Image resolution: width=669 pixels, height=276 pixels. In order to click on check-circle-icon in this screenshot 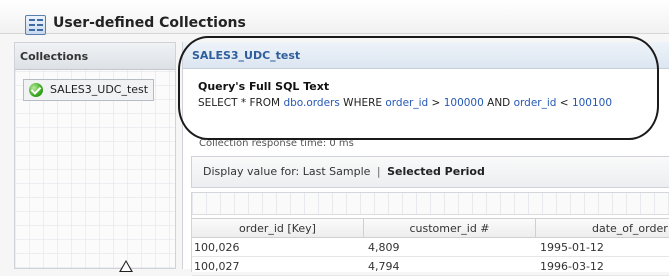, I will do `click(36, 90)`.